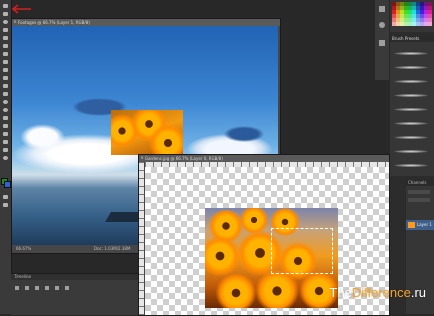 The height and width of the screenshot is (316, 434). What do you see at coordinates (5, 126) in the screenshot?
I see `type-tool-icon` at bounding box center [5, 126].